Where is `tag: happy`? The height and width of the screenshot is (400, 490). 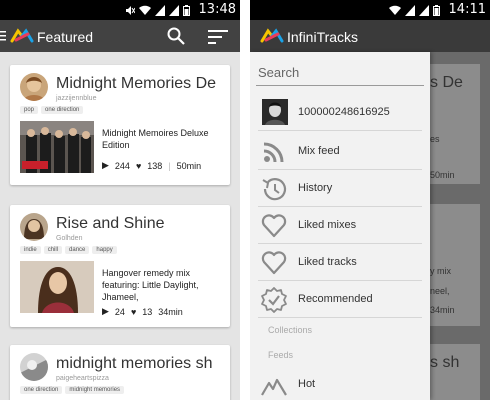
tag: happy is located at coordinates (104, 250).